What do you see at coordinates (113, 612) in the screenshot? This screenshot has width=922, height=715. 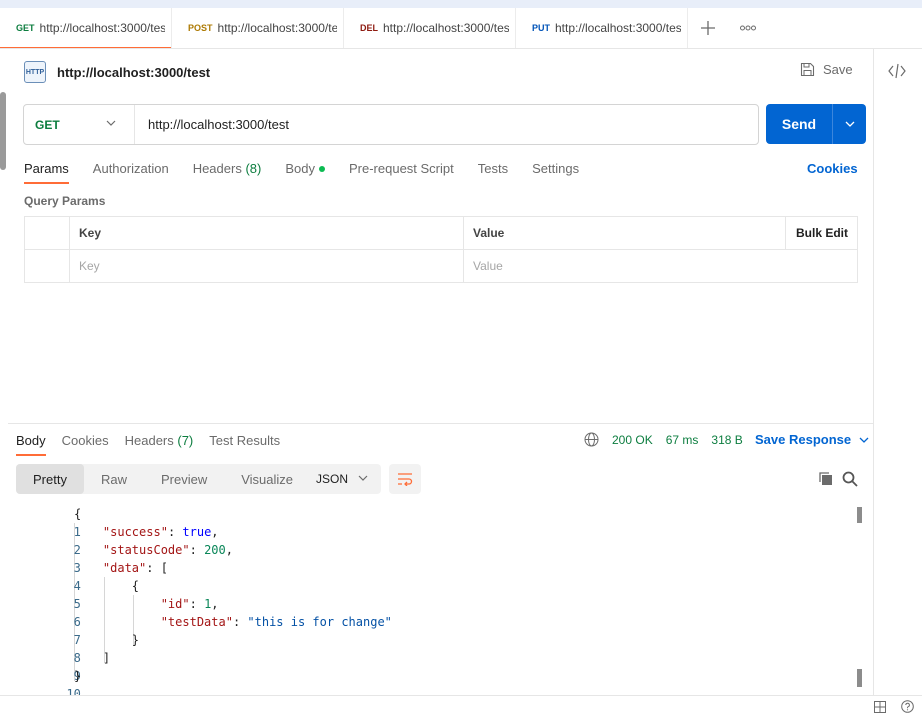 I see `code-line: 6 "id": 1,` at bounding box center [113, 612].